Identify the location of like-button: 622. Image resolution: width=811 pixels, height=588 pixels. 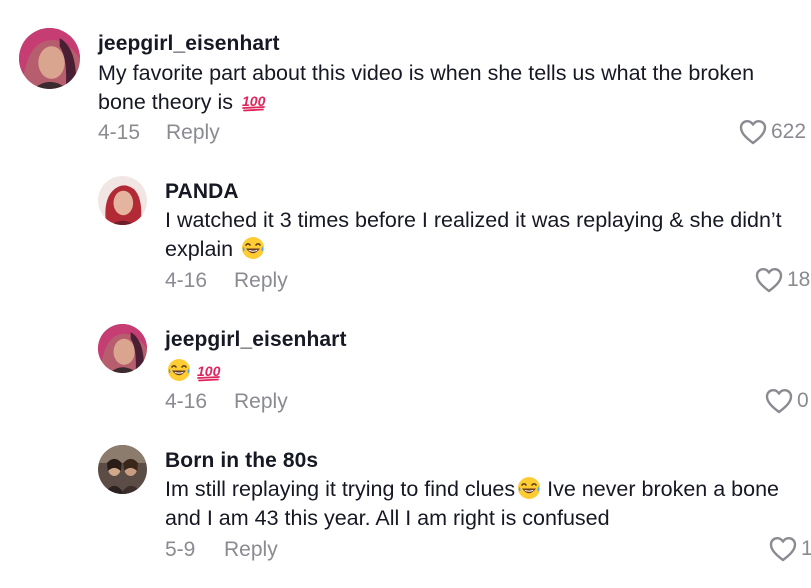
(772, 132).